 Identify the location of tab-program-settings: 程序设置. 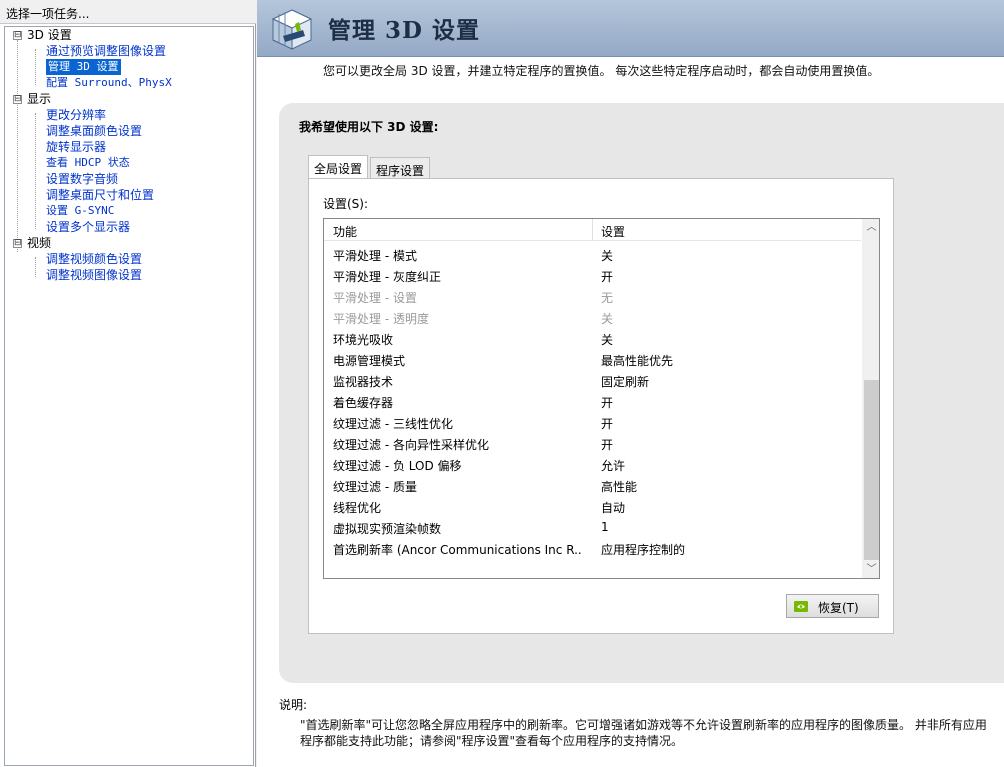
(400, 168).